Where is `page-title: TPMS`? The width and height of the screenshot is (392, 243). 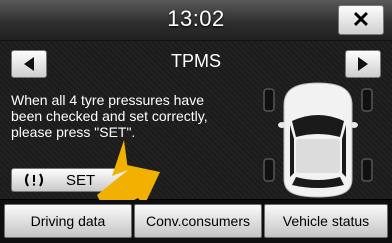
page-title: TPMS is located at coordinates (195, 61).